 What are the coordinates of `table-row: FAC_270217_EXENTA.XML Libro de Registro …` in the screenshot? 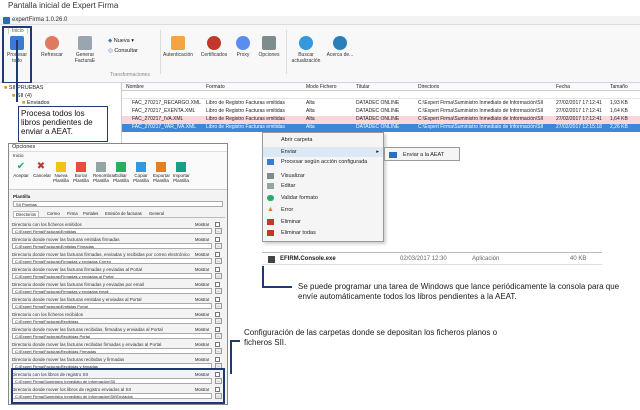 It's located at (381, 112).